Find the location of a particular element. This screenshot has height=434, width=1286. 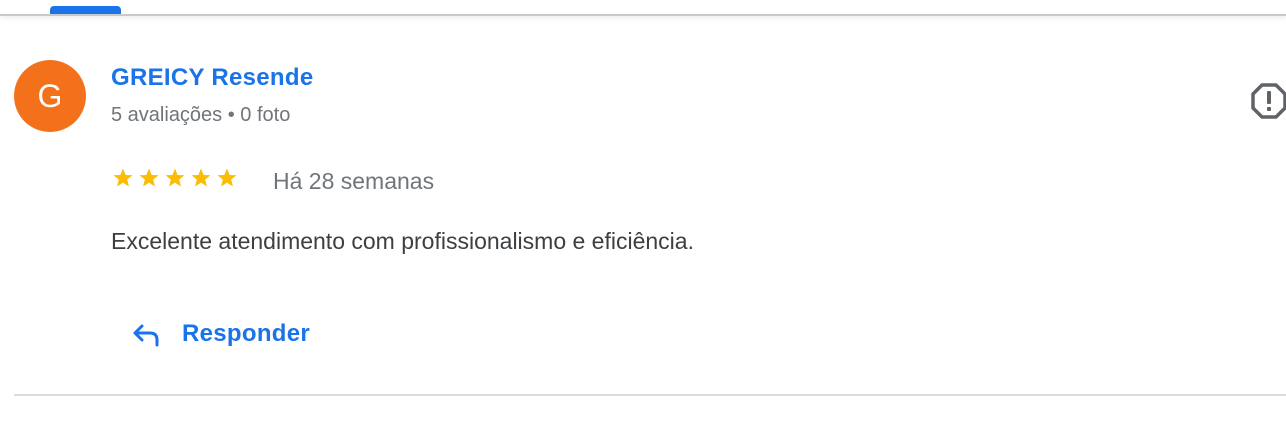

avatar-letter: G is located at coordinates (50, 95).